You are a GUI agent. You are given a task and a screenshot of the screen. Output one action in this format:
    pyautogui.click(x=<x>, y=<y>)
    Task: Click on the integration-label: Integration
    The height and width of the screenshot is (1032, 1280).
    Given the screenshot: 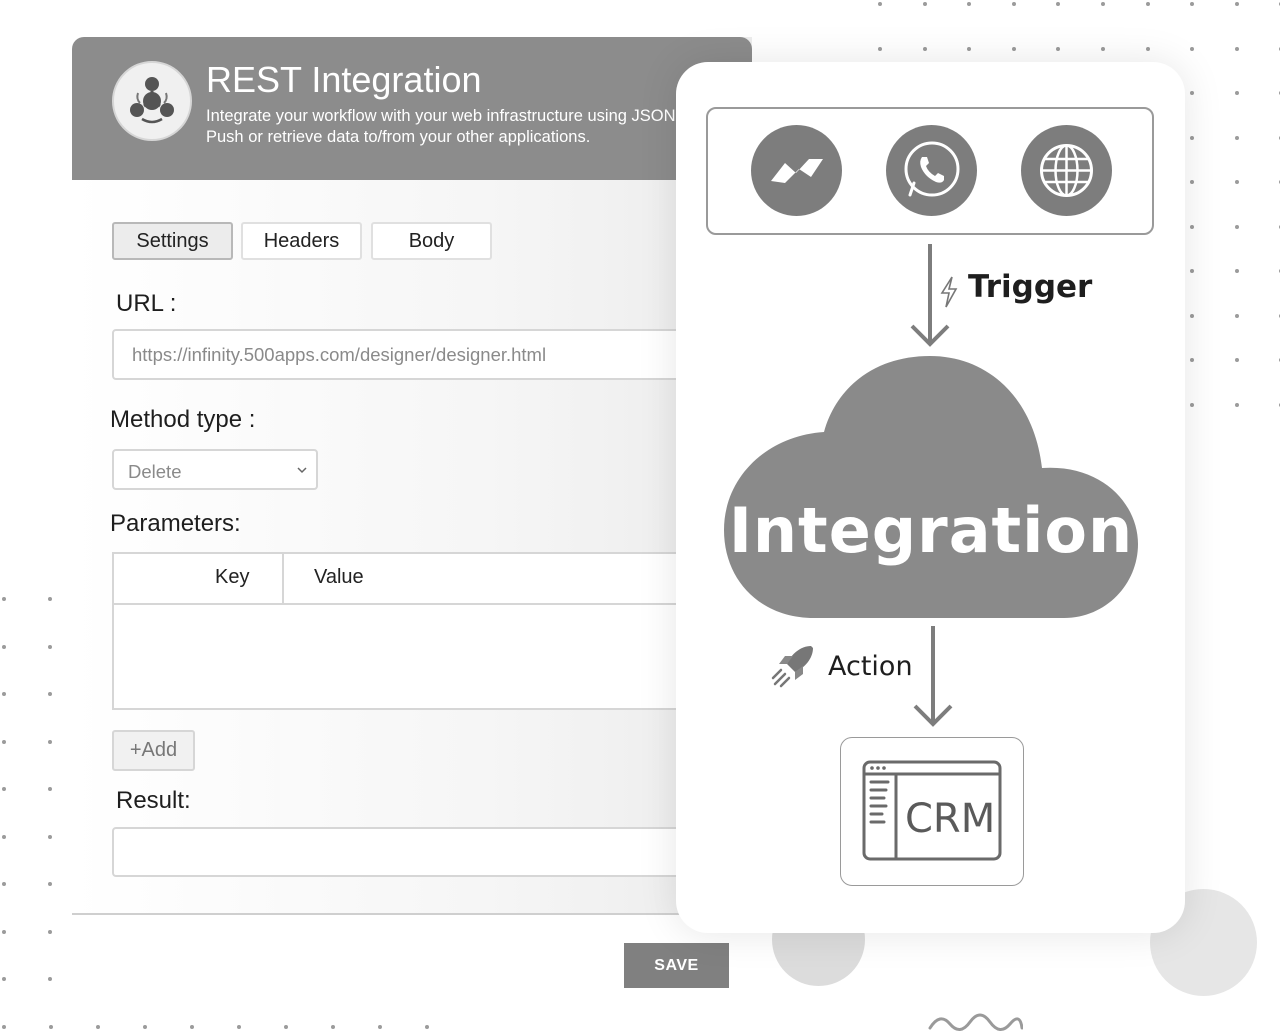 What is the action you would take?
    pyautogui.click(x=931, y=530)
    